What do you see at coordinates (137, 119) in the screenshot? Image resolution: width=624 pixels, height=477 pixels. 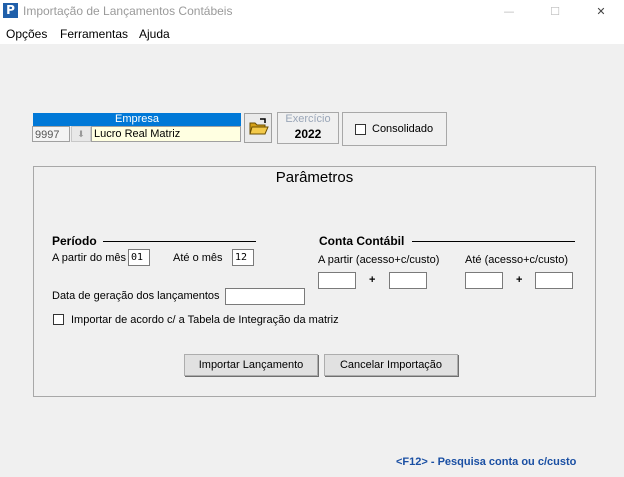 I see `empresa-header: Empresa` at bounding box center [137, 119].